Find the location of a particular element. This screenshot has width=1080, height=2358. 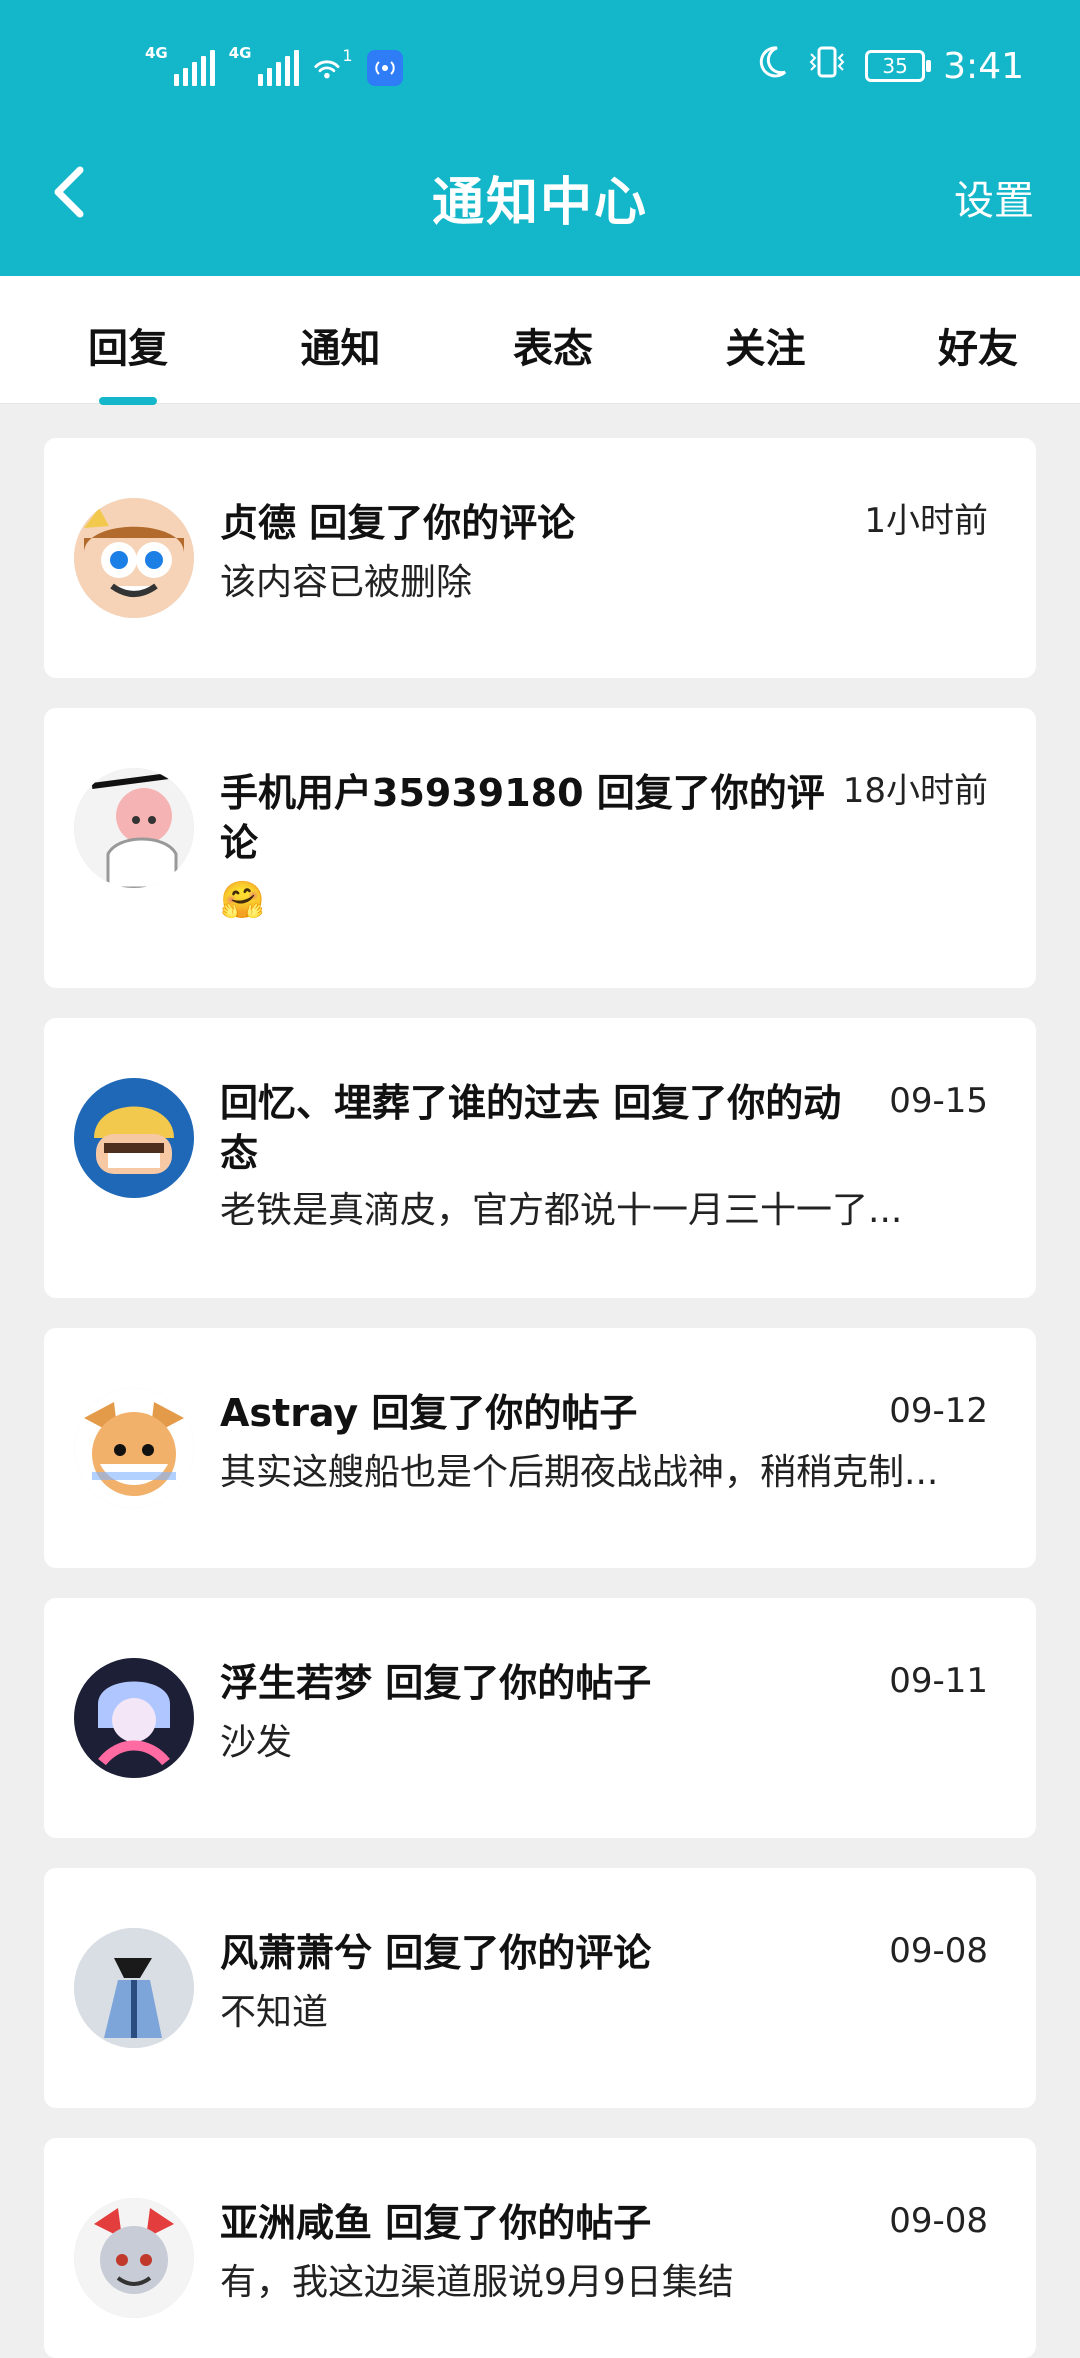

hotspot-icon is located at coordinates (384, 68).